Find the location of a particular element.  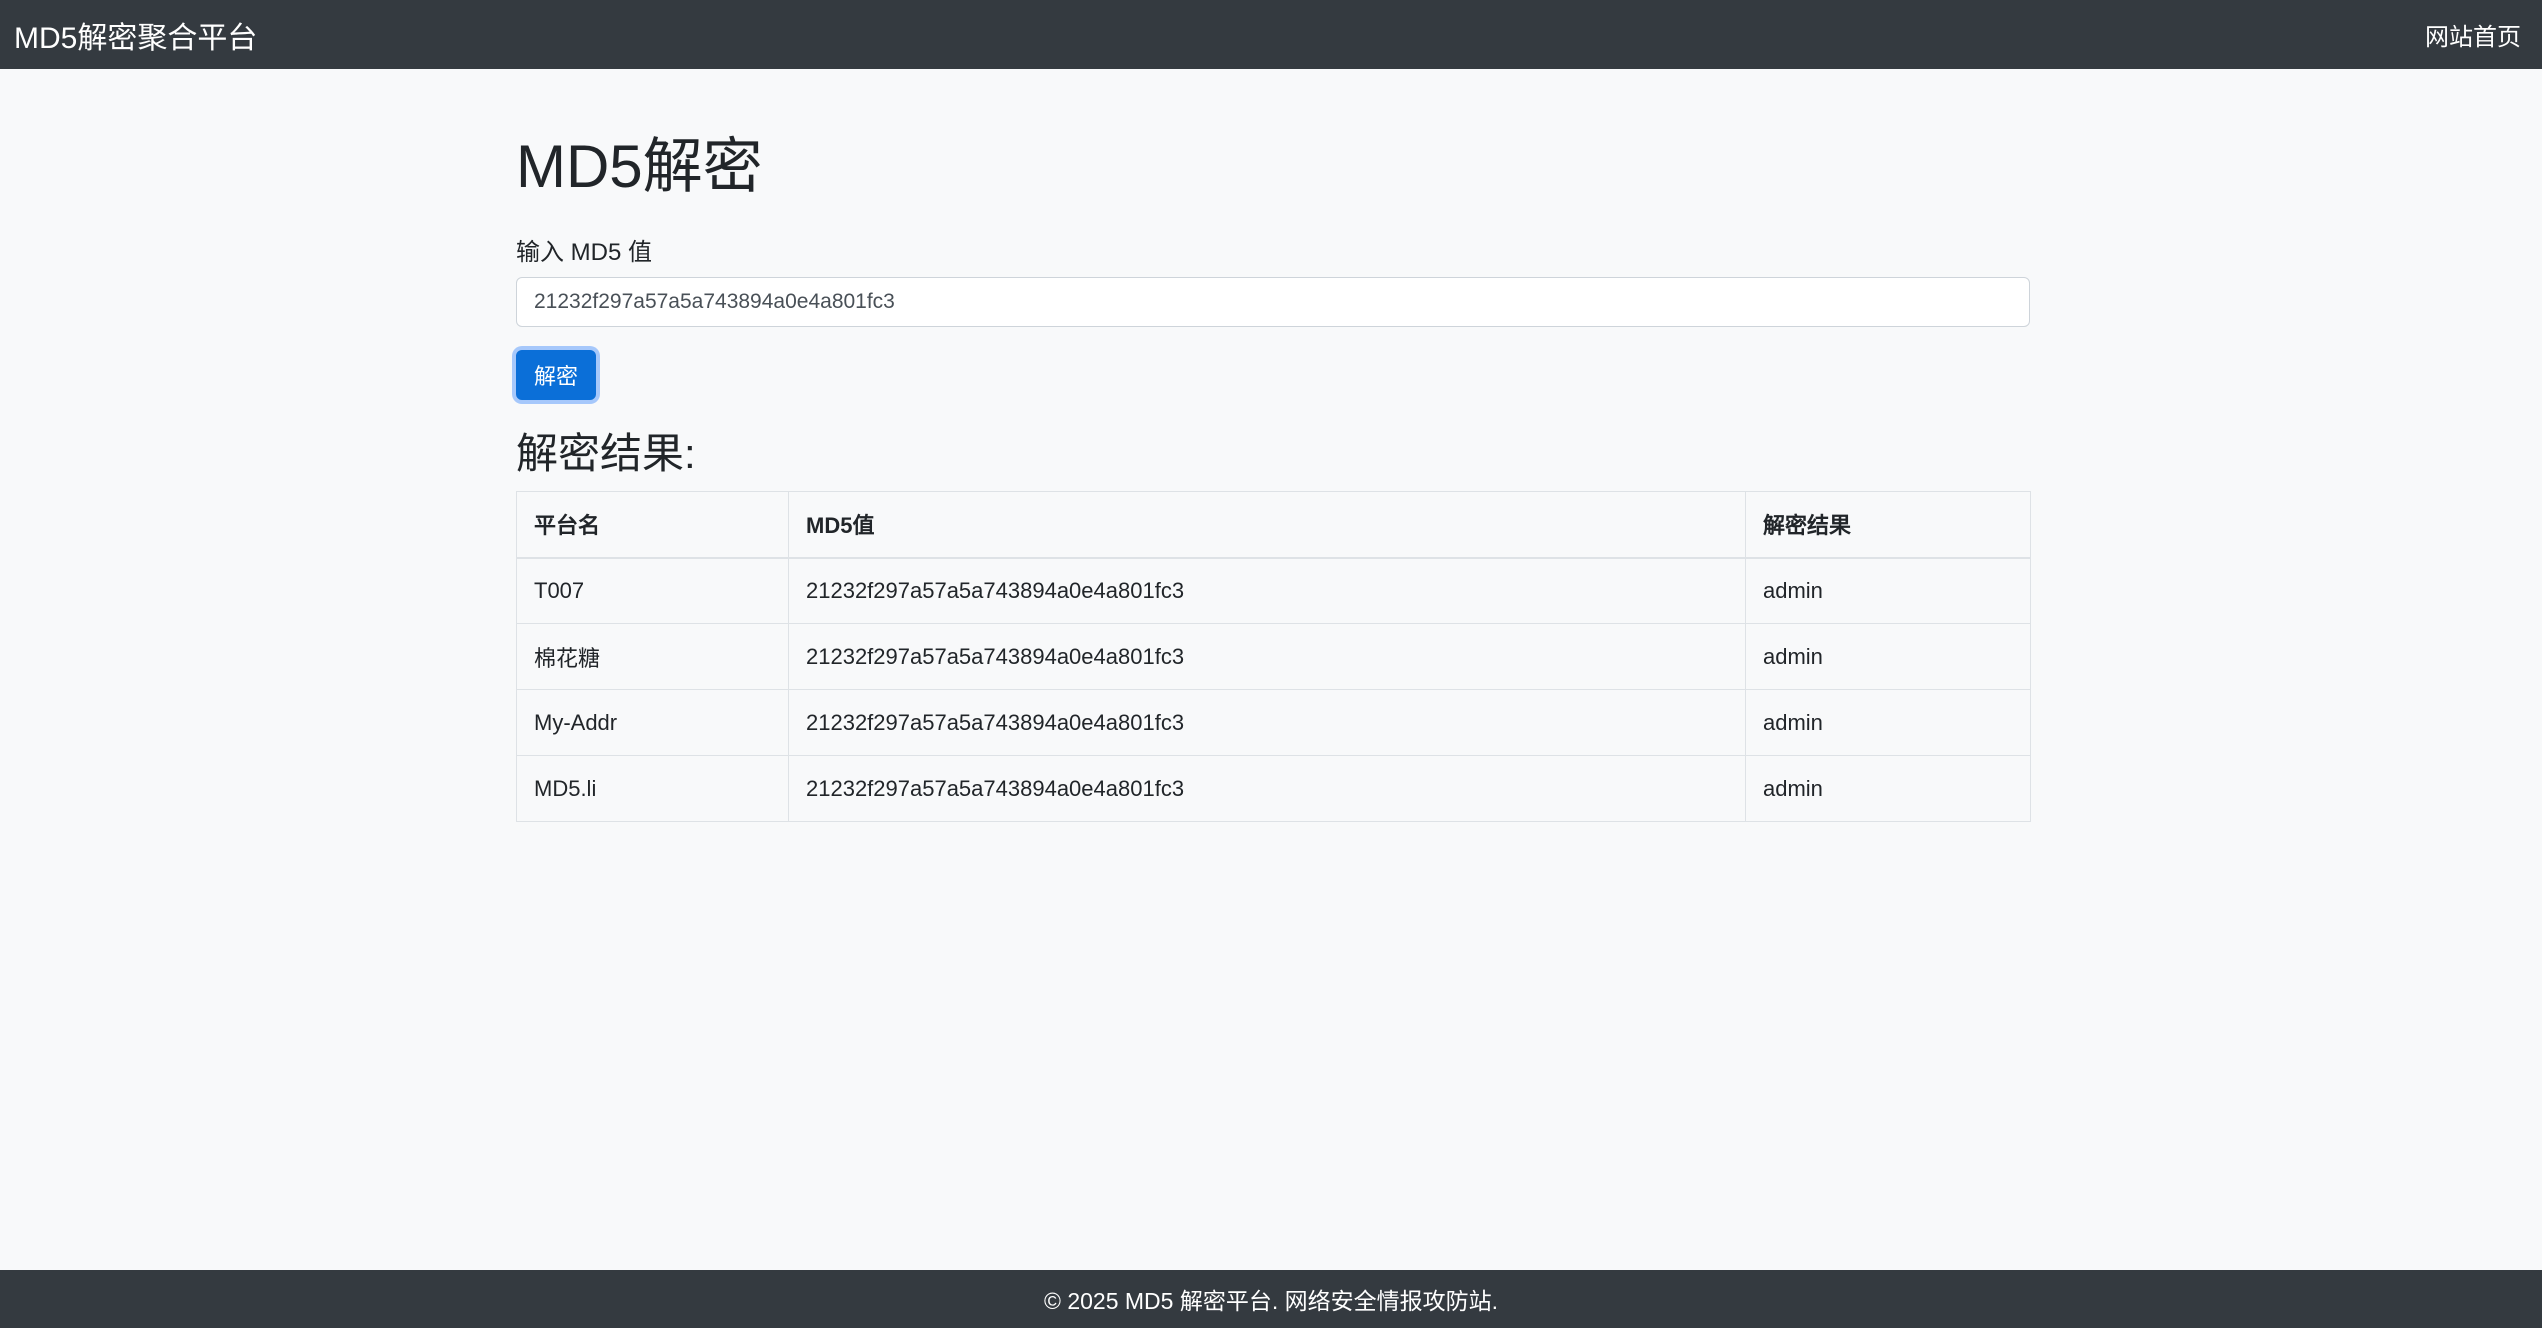

footer-text: © 2025 MD5 解密平台. 网络安全情报攻防站. is located at coordinates (1270, 1301).